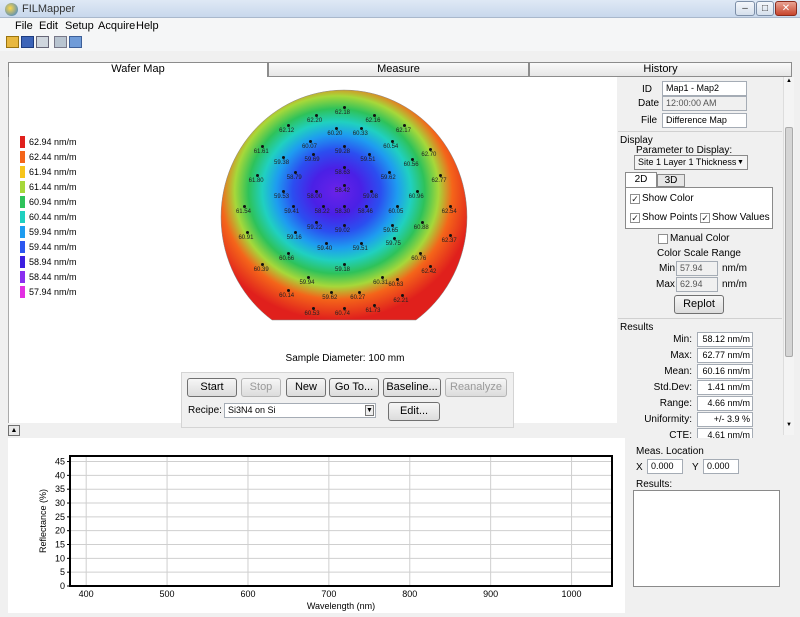 This screenshot has height=617, width=800. What do you see at coordinates (53, 232) in the screenshot?
I see `legend-label: 59.94 nm/m` at bounding box center [53, 232].